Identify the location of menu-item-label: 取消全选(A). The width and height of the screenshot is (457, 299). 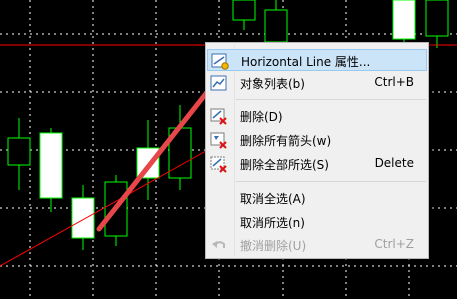
(273, 199).